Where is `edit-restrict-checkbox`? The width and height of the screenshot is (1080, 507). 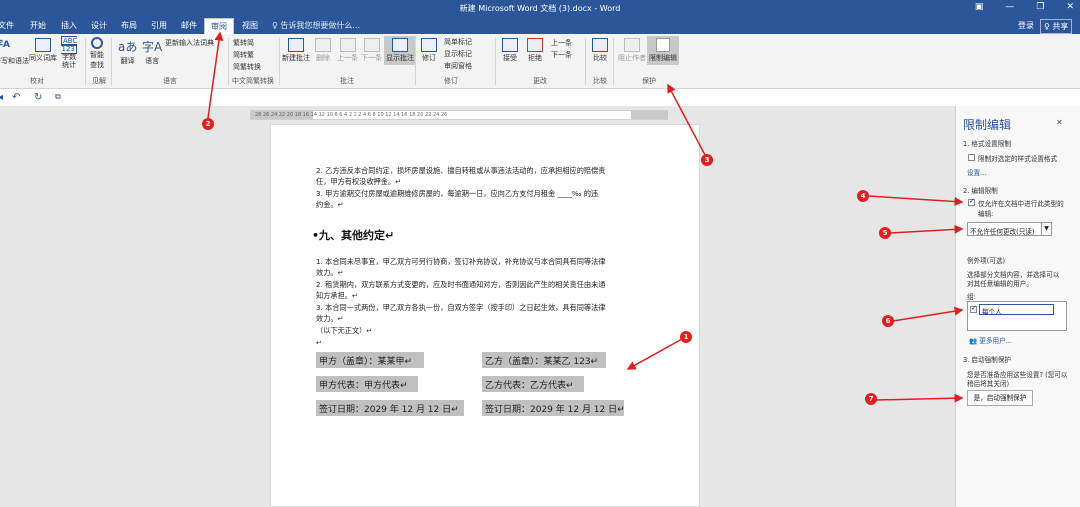
edit-restrict-checkbox is located at coordinates (971, 201).